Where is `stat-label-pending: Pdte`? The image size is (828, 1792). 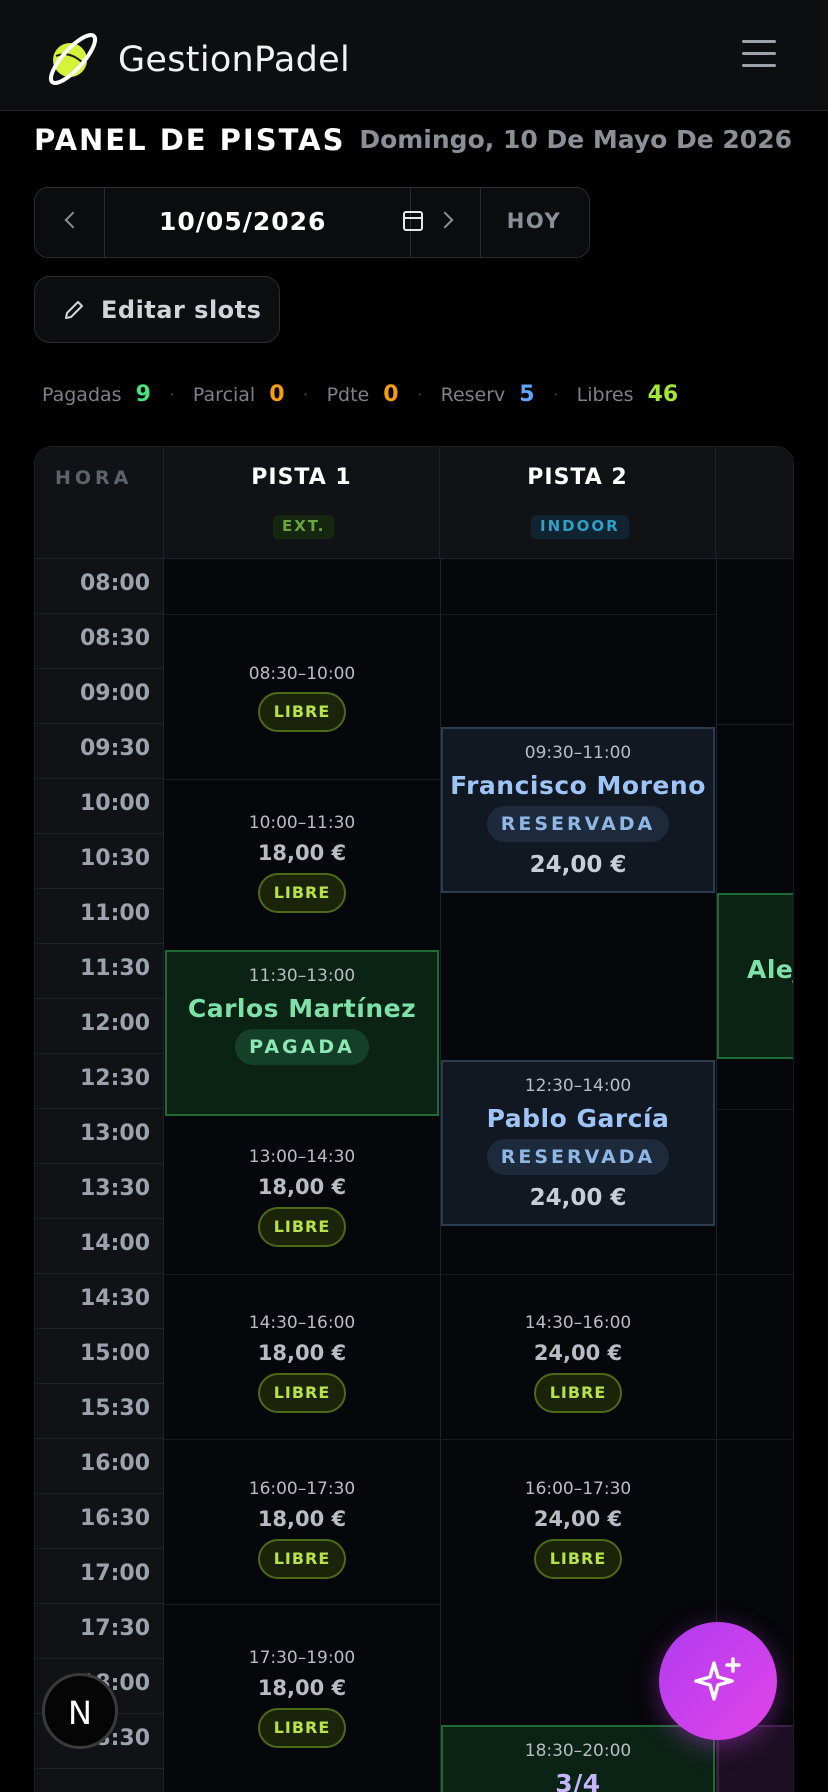
stat-label-pending: Pdte is located at coordinates (348, 395).